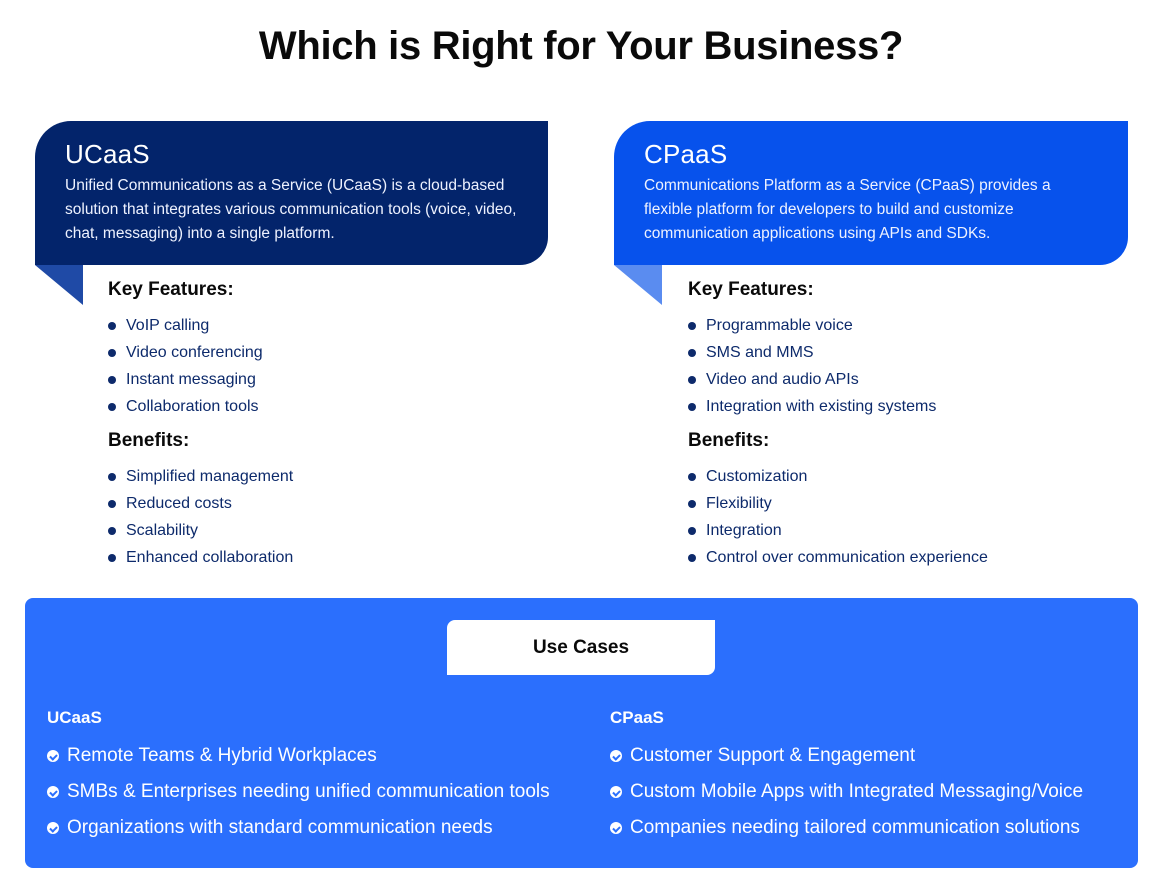 This screenshot has width=1162, height=895. Describe the element at coordinates (74, 717) in the screenshot. I see `use-cases-ucaas-heading: UCaaS` at that location.